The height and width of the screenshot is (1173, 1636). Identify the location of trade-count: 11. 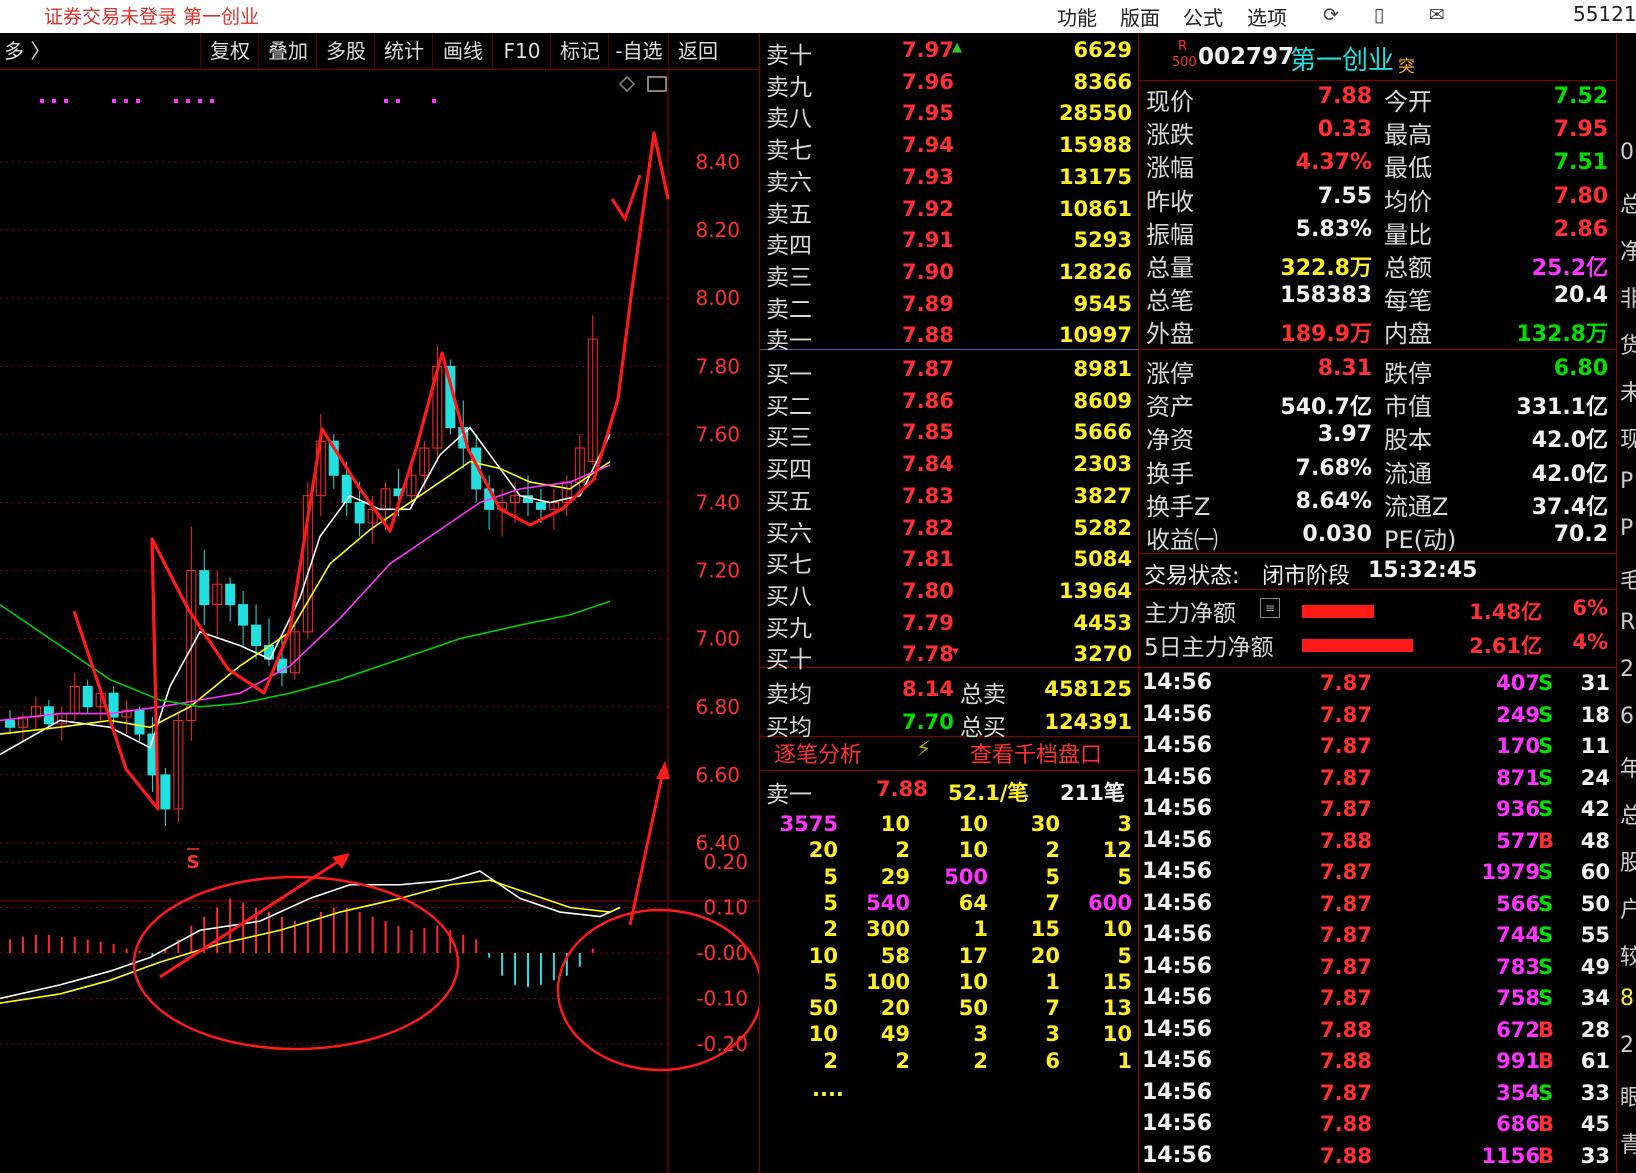
(1595, 746).